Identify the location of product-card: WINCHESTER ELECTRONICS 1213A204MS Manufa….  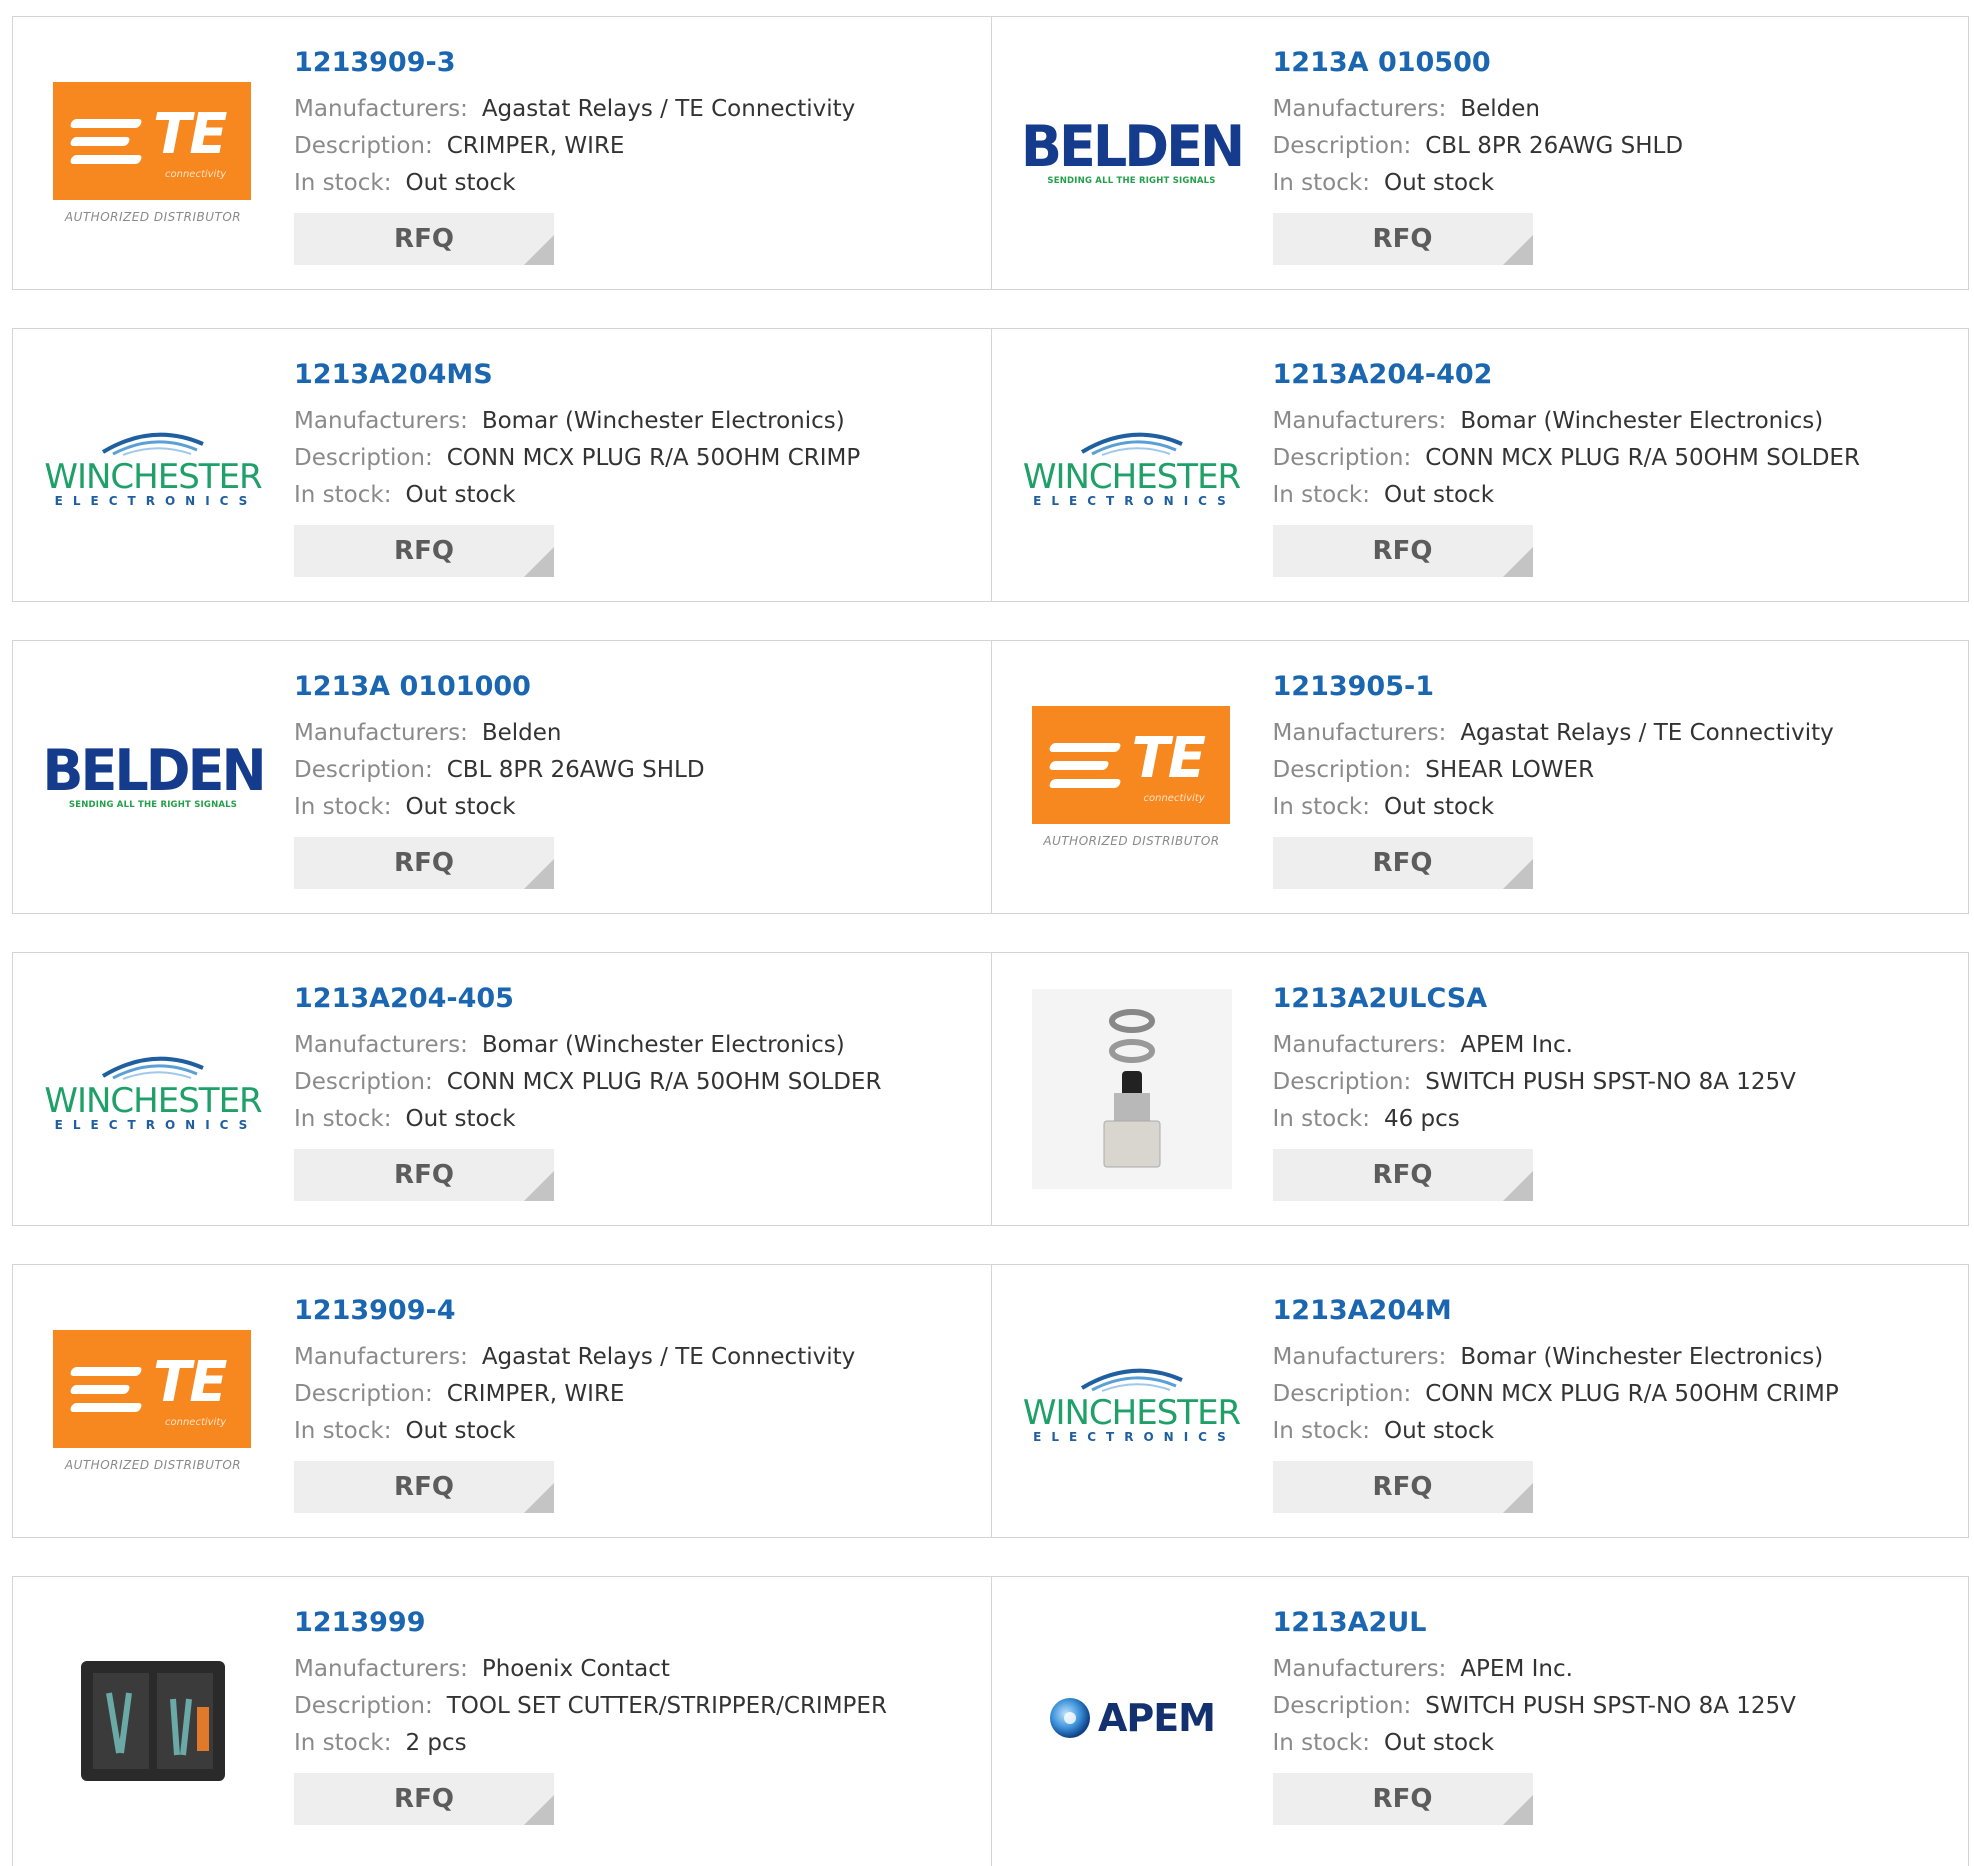
(502, 465).